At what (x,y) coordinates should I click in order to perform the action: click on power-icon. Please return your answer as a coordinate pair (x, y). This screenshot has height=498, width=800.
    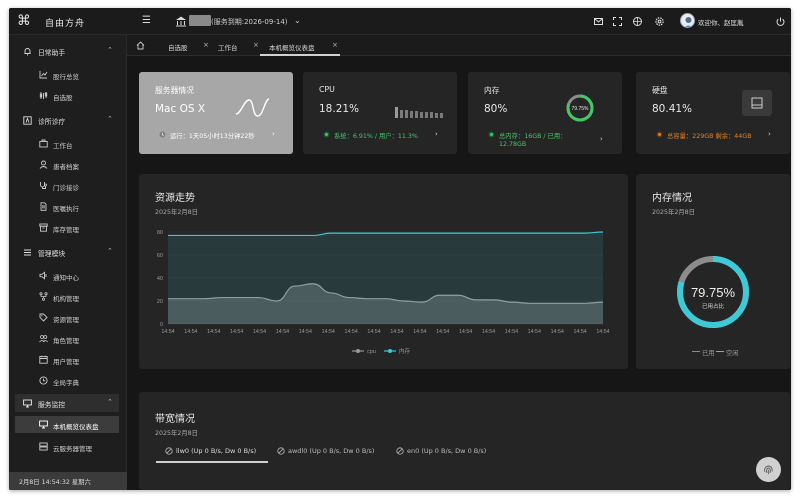
    Looking at the image, I should click on (780, 21).